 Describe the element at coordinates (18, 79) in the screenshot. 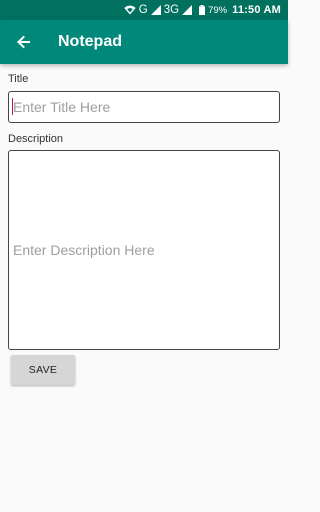

I see `title-label: Title` at that location.